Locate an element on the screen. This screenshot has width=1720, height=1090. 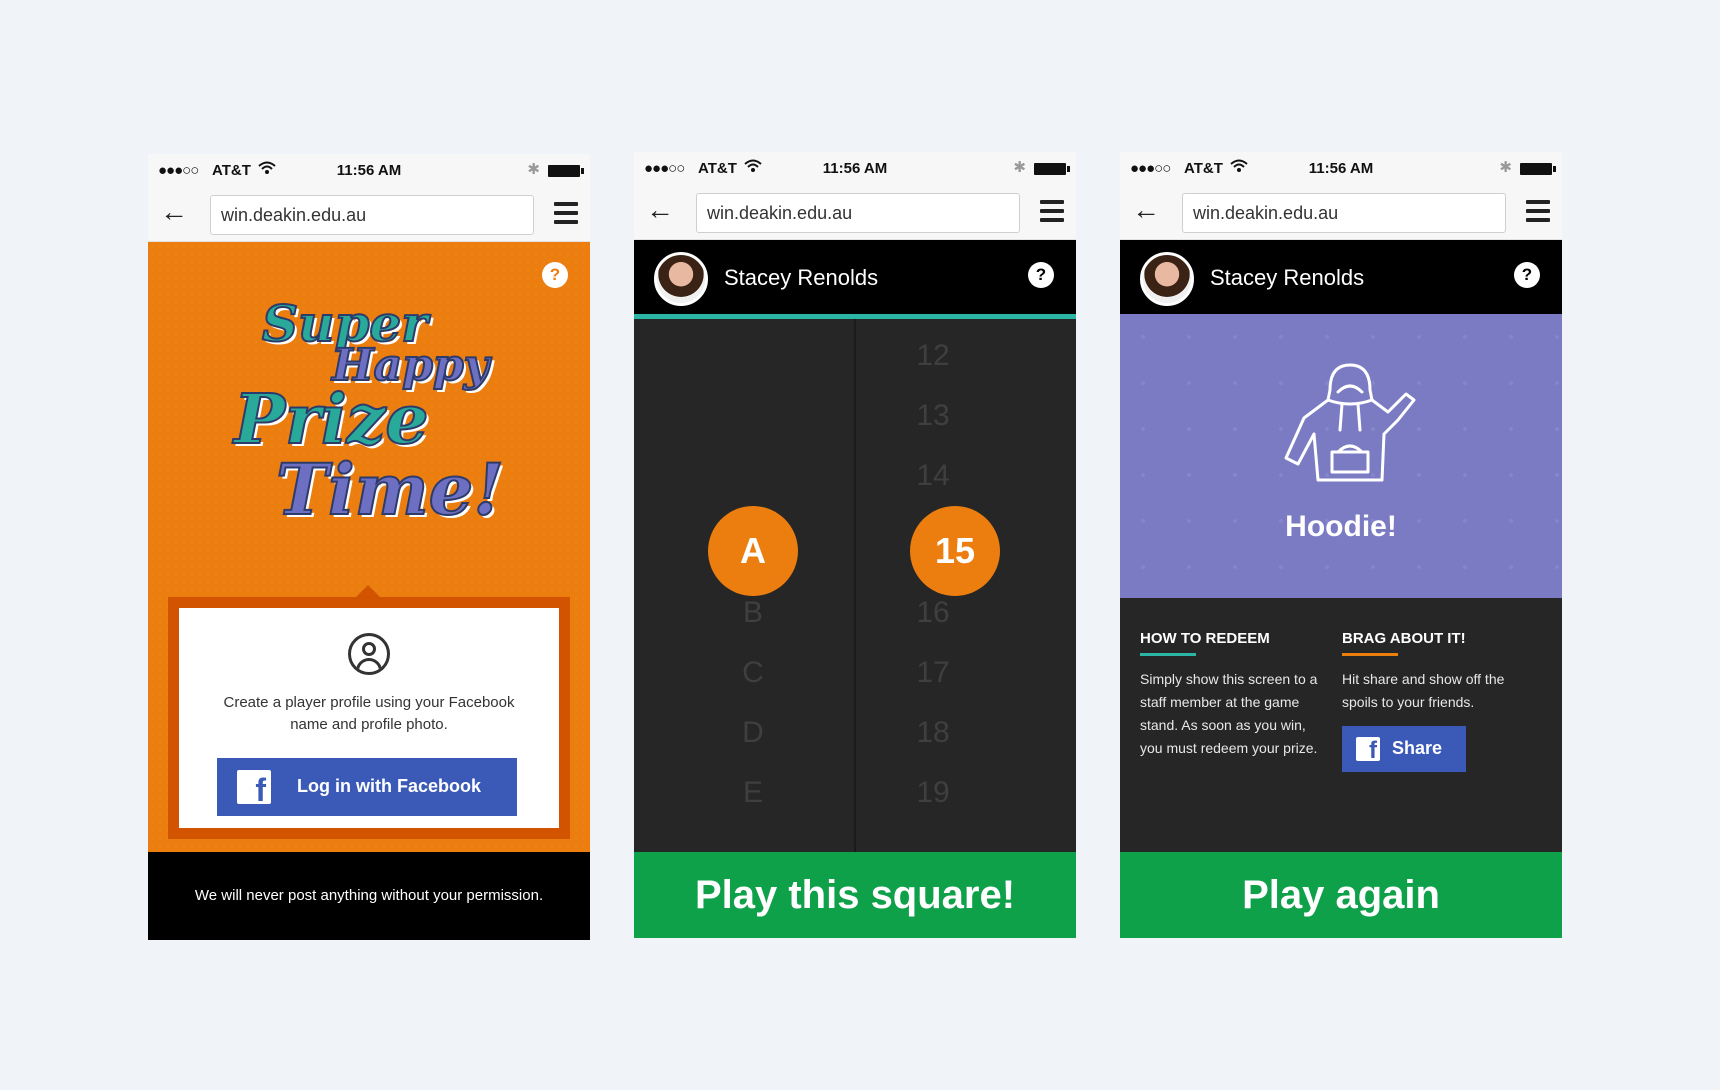
square-picker: 12 13 14 15 16 17 18 19 A B C D E is located at coordinates (855, 585).